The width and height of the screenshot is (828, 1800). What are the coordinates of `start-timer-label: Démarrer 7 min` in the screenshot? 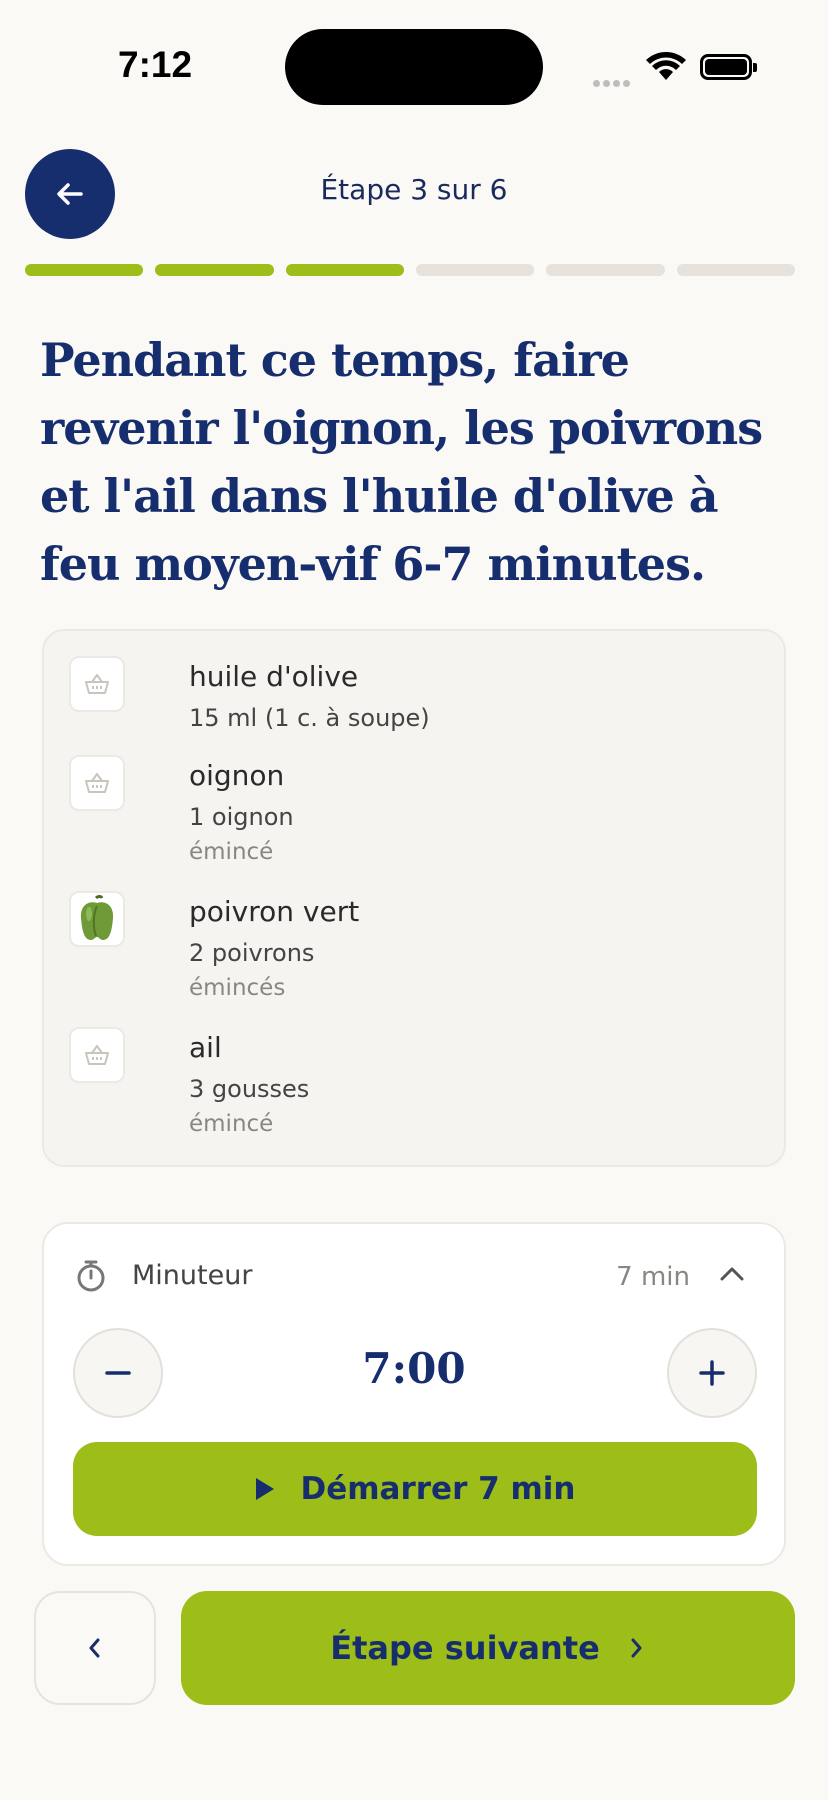 It's located at (438, 1489).